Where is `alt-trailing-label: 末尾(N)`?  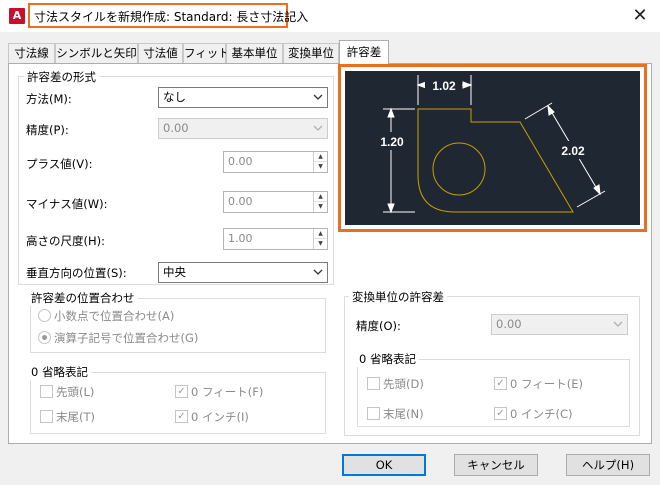
alt-trailing-label: 末尾(N) is located at coordinates (403, 414).